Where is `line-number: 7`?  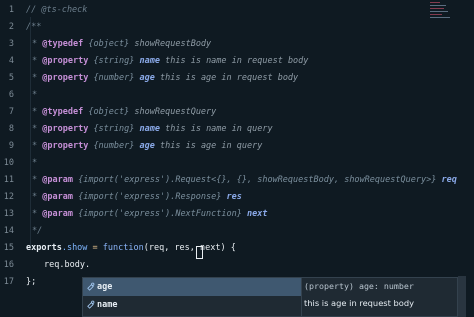
line-number: 7 is located at coordinates (11, 112).